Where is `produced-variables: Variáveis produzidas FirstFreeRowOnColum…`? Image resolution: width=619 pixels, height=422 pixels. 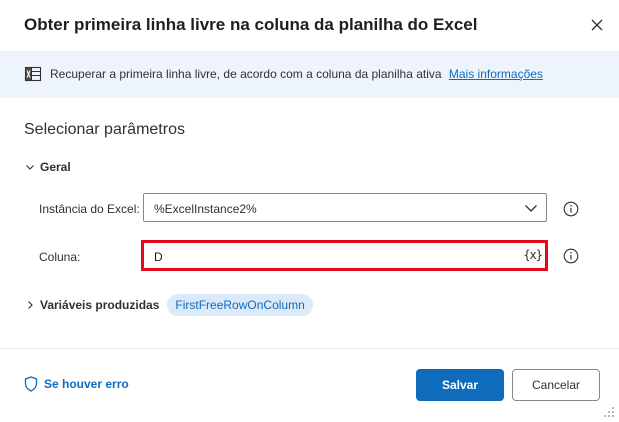
produced-variables: Variáveis produzidas FirstFreeRowOnColum… is located at coordinates (168, 305).